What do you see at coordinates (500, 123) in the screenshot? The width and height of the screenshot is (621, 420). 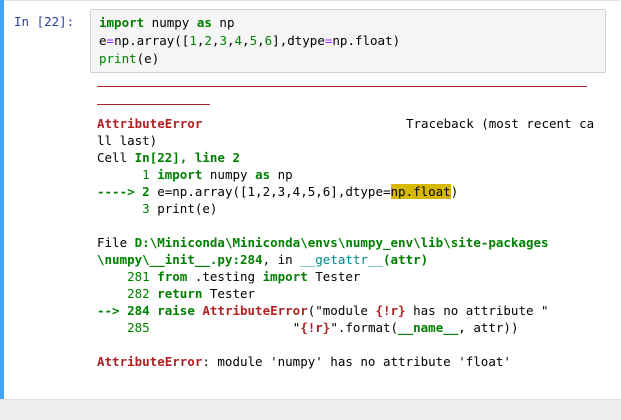 I see `traceback-header: Traceback (most recent ca` at bounding box center [500, 123].